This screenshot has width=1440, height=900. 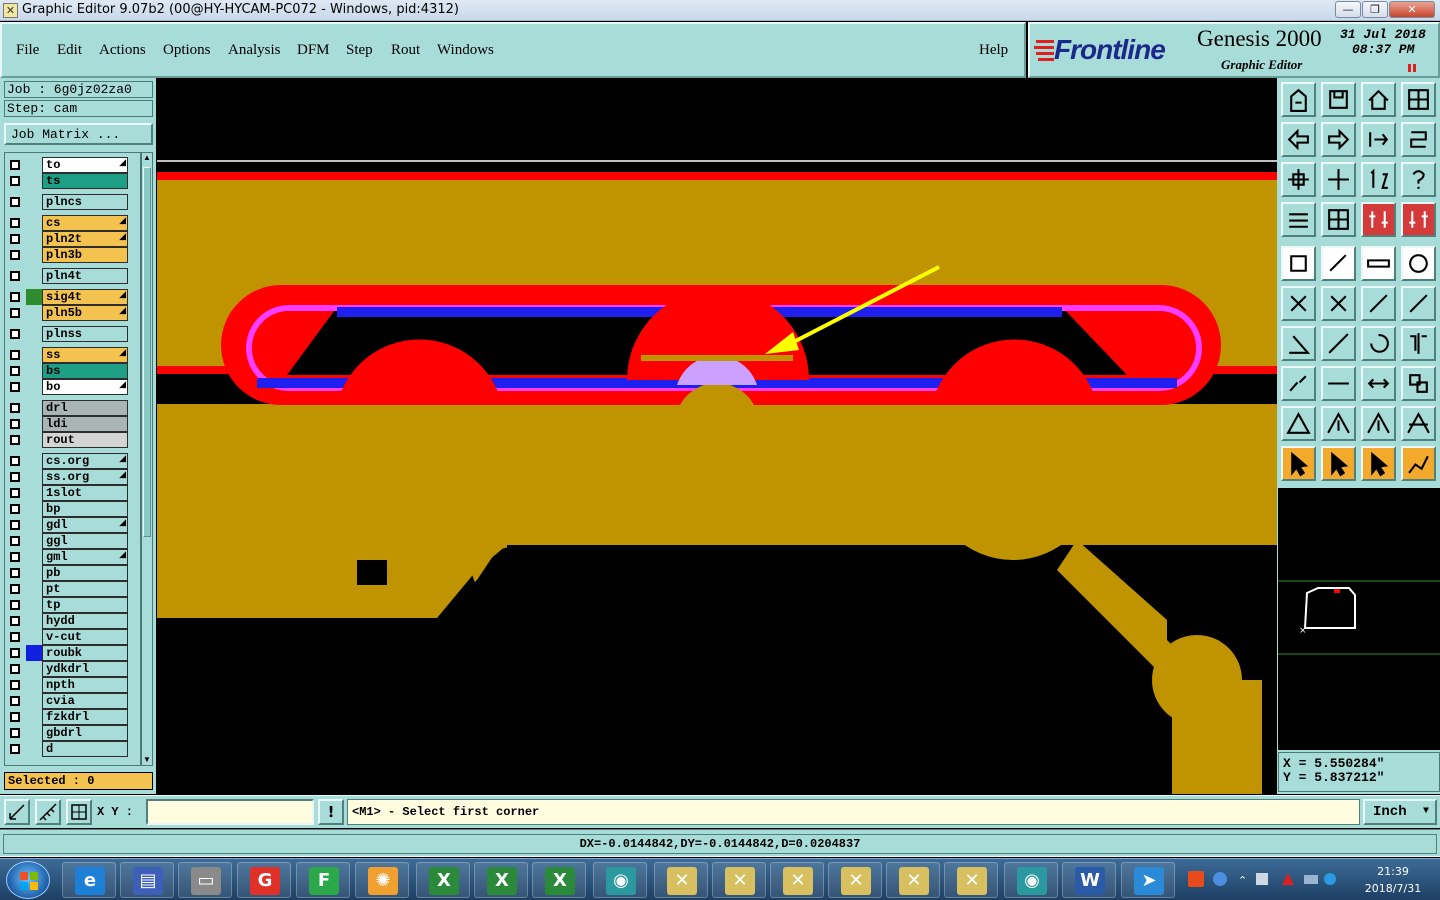 I want to click on taskbar-item: ▤, so click(x=147, y=880).